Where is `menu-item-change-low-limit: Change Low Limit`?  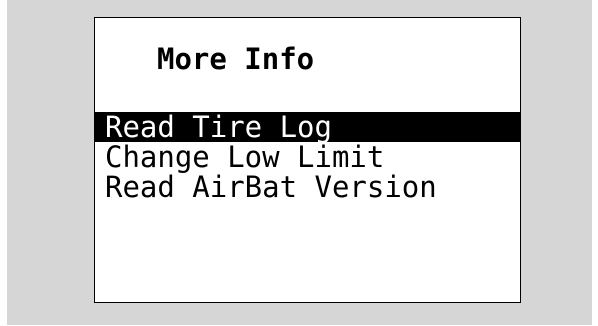 menu-item-change-low-limit: Change Low Limit is located at coordinates (307, 157).